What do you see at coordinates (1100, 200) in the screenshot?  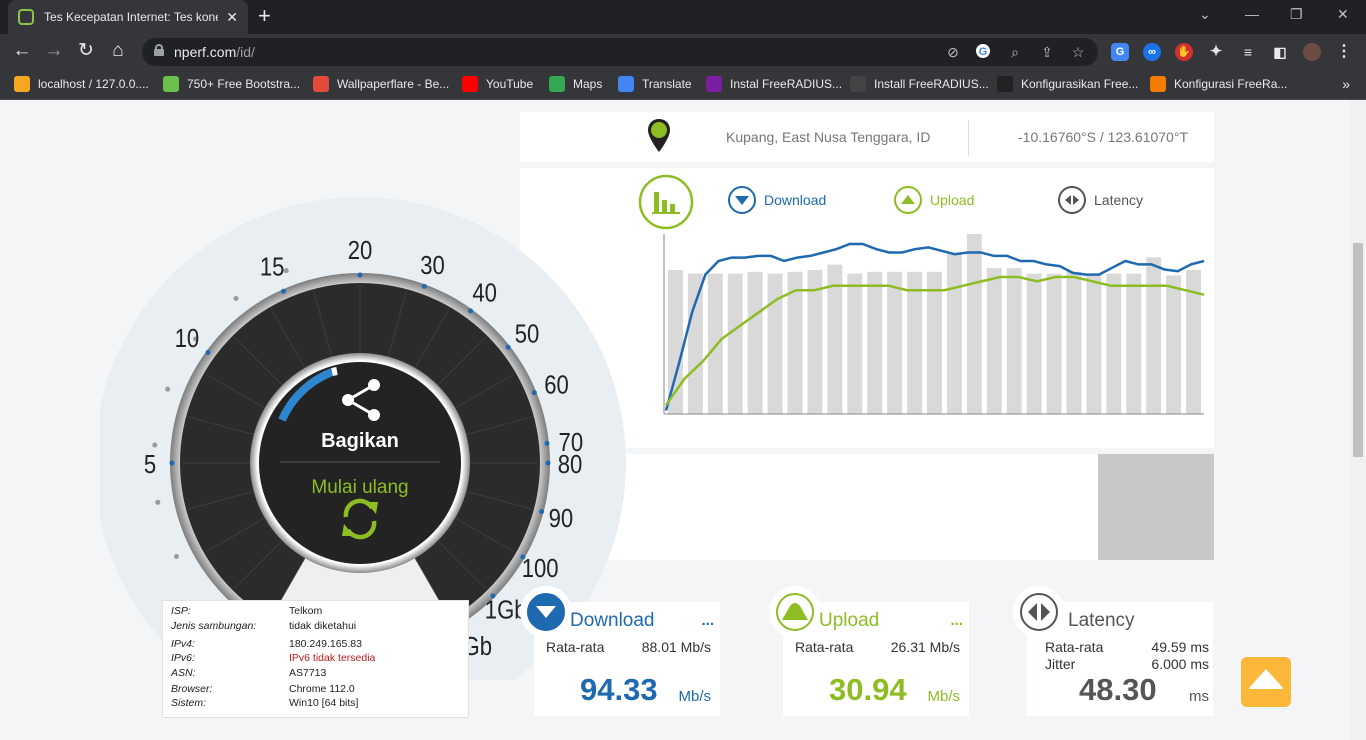 I see `legend-latency: Latency` at bounding box center [1100, 200].